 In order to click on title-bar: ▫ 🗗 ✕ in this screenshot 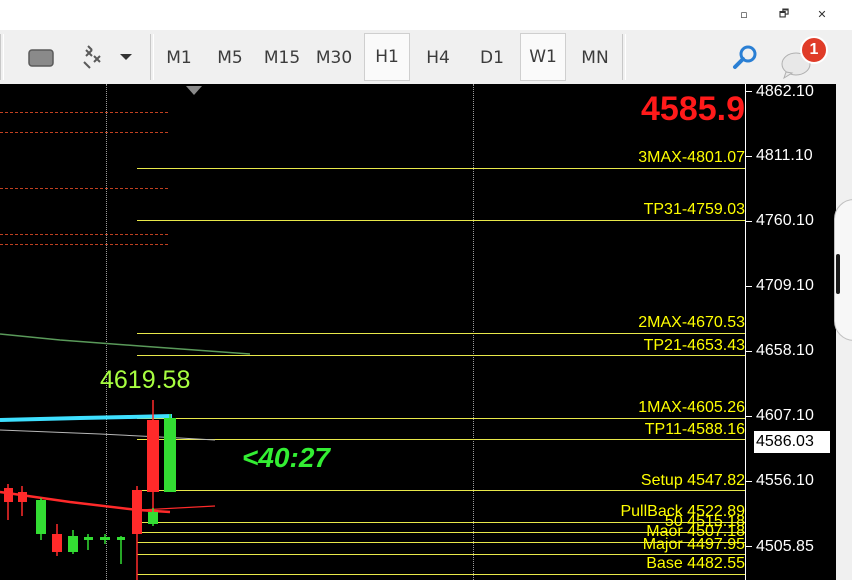, I will do `click(426, 15)`.